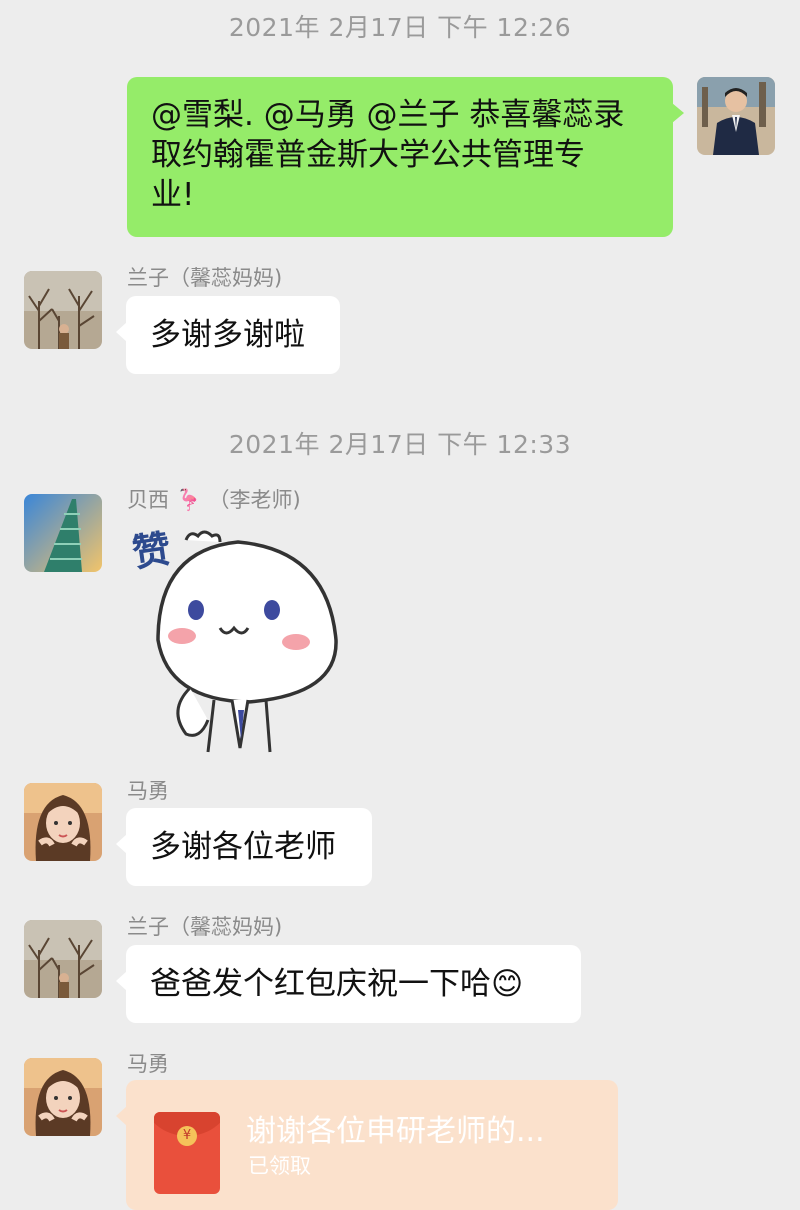 The width and height of the screenshot is (800, 1210). I want to click on man-in-suit-avatar-icon, so click(736, 116).